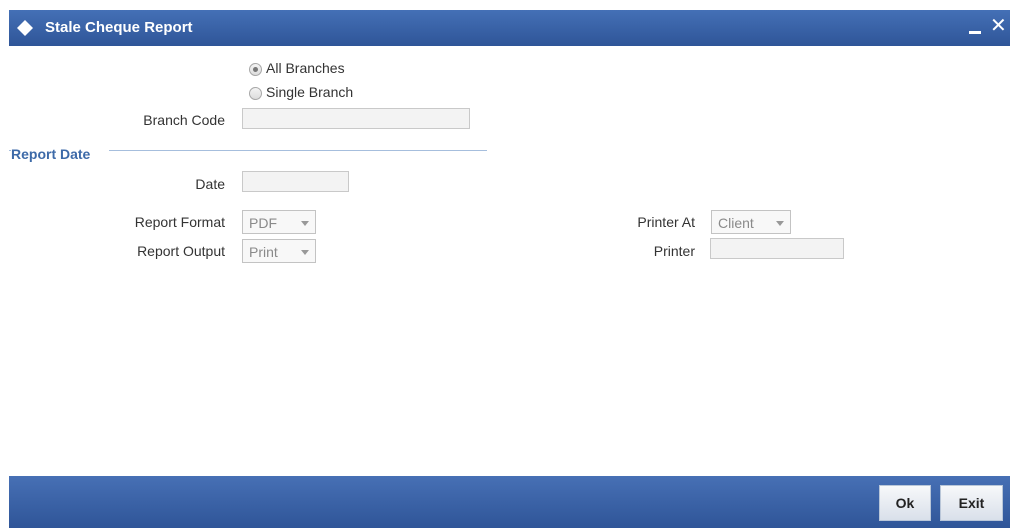 This screenshot has width=1010, height=528. I want to click on report-output-select: Print, so click(279, 251).